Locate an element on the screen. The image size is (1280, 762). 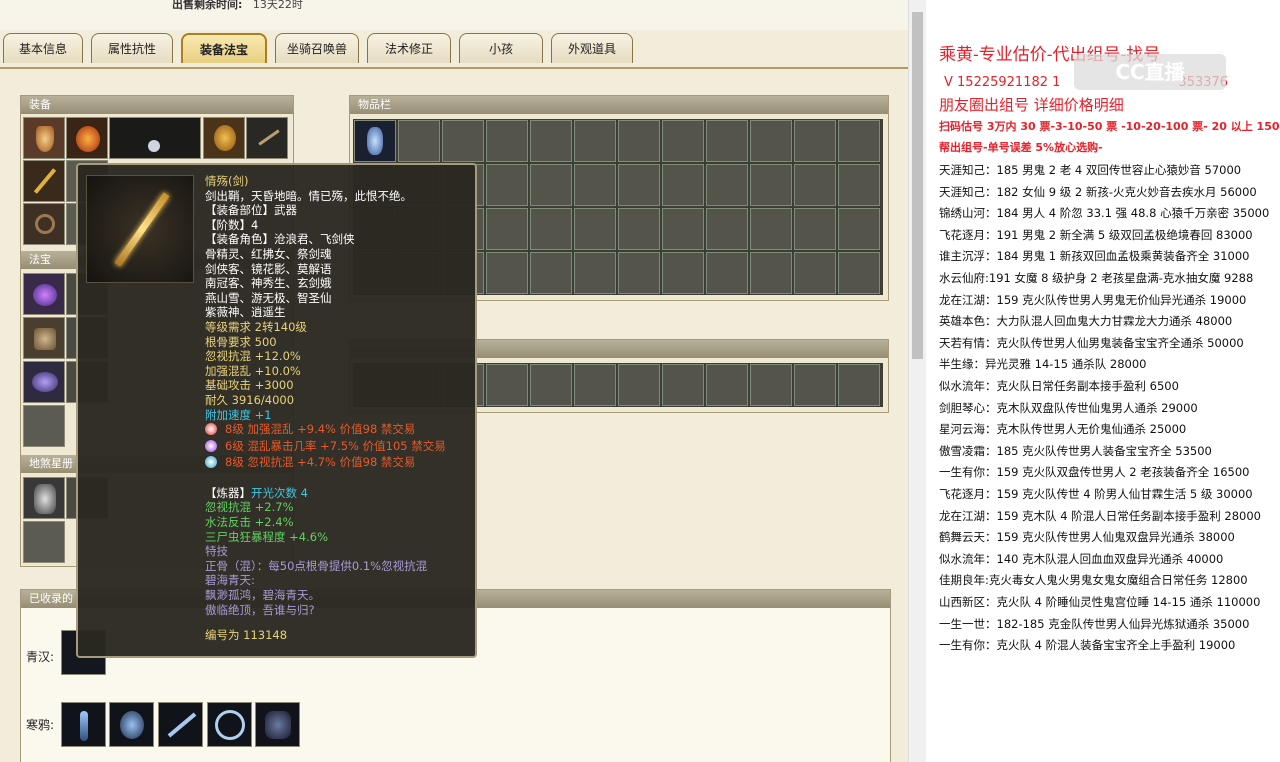
doc-phone-number: V 15225921182 1 is located at coordinates (1002, 82).